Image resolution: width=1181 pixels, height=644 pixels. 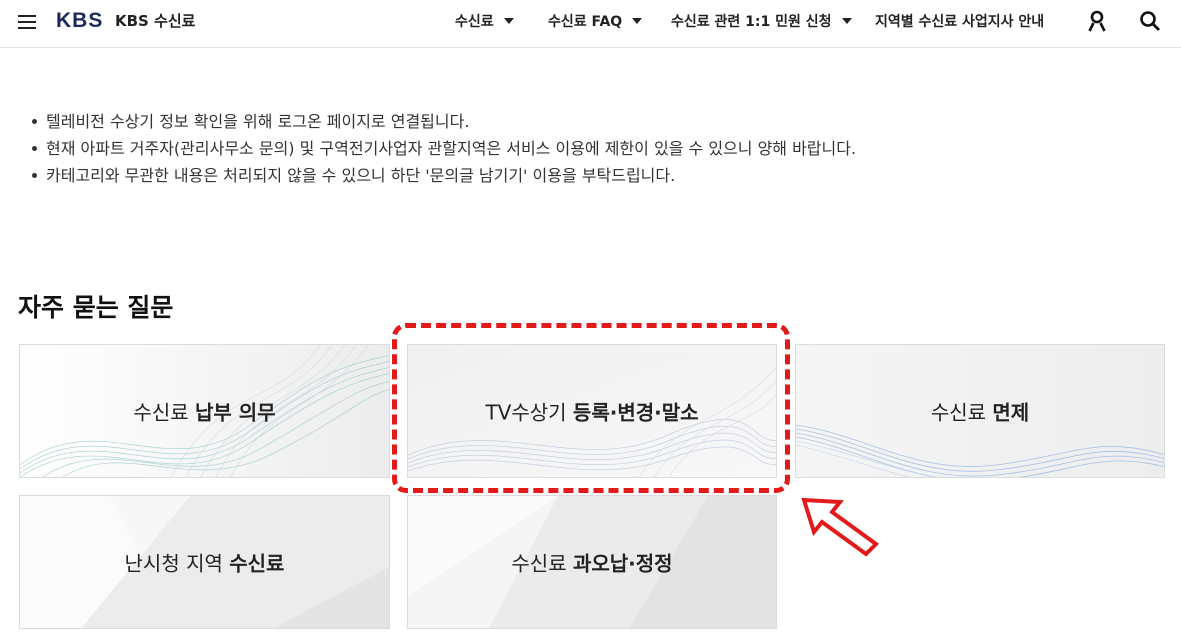 What do you see at coordinates (79, 21) in the screenshot?
I see `kbs-logo: KBS` at bounding box center [79, 21].